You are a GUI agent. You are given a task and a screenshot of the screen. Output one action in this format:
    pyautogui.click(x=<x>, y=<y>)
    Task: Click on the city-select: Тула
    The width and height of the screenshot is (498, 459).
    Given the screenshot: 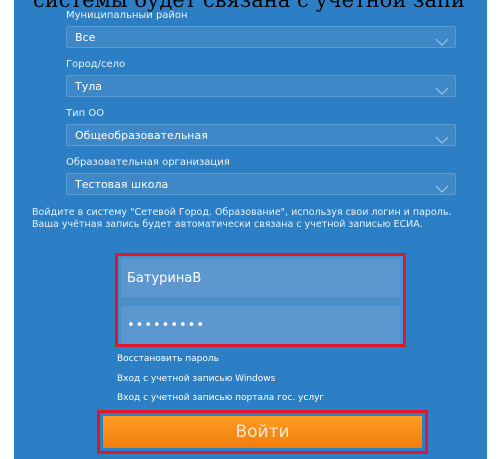 What is the action you would take?
    pyautogui.click(x=261, y=86)
    